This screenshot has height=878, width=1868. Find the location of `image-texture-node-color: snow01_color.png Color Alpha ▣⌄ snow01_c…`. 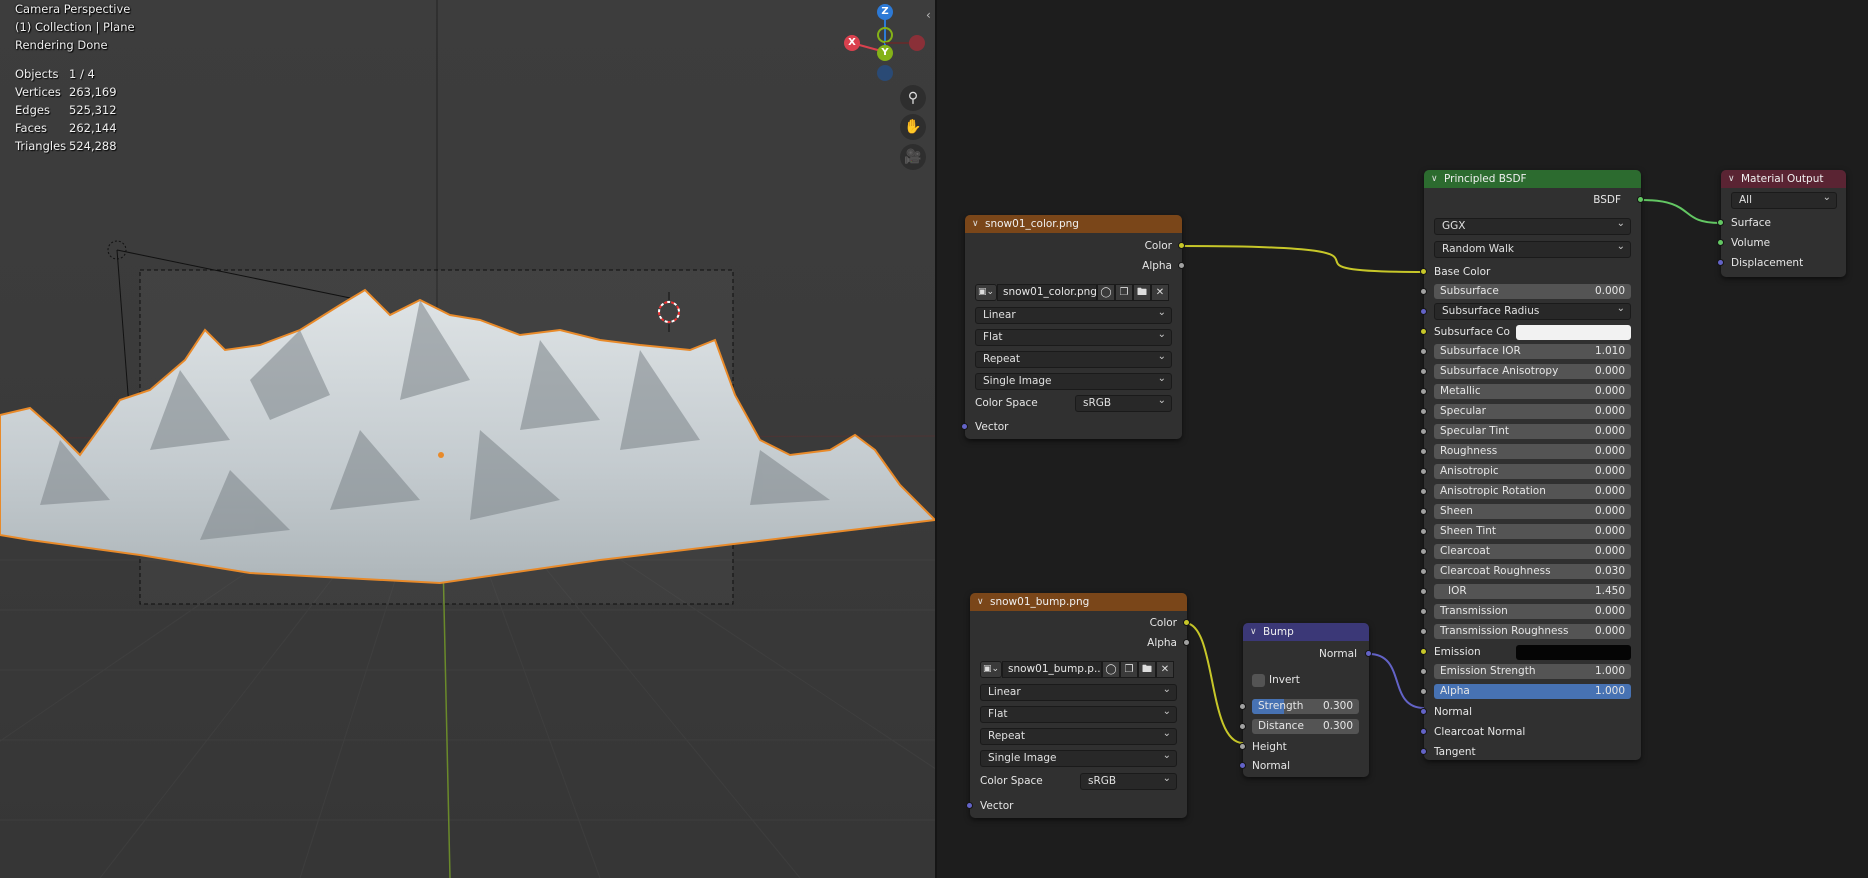

image-texture-node-color: snow01_color.png Color Alpha ▣⌄ snow01_c… is located at coordinates (1073, 327).